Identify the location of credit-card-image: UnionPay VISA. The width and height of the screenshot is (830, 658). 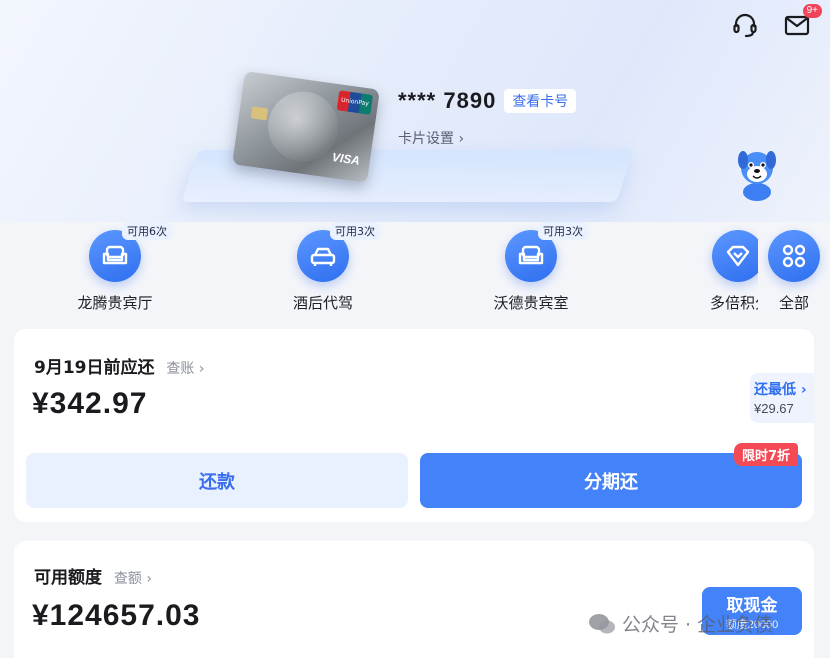
(306, 127).